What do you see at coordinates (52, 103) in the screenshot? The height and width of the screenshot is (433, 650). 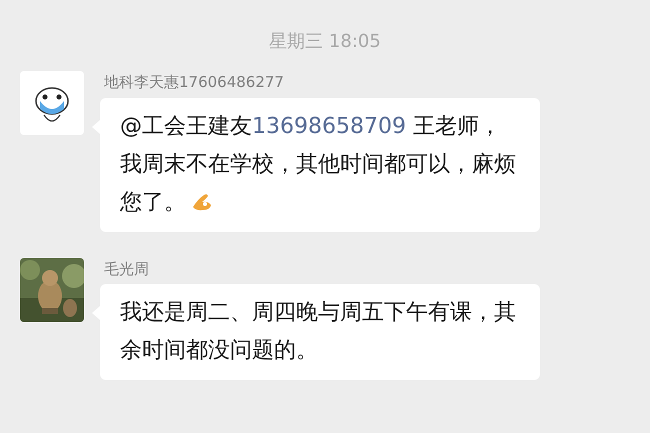 I see `masked-face-avatar` at bounding box center [52, 103].